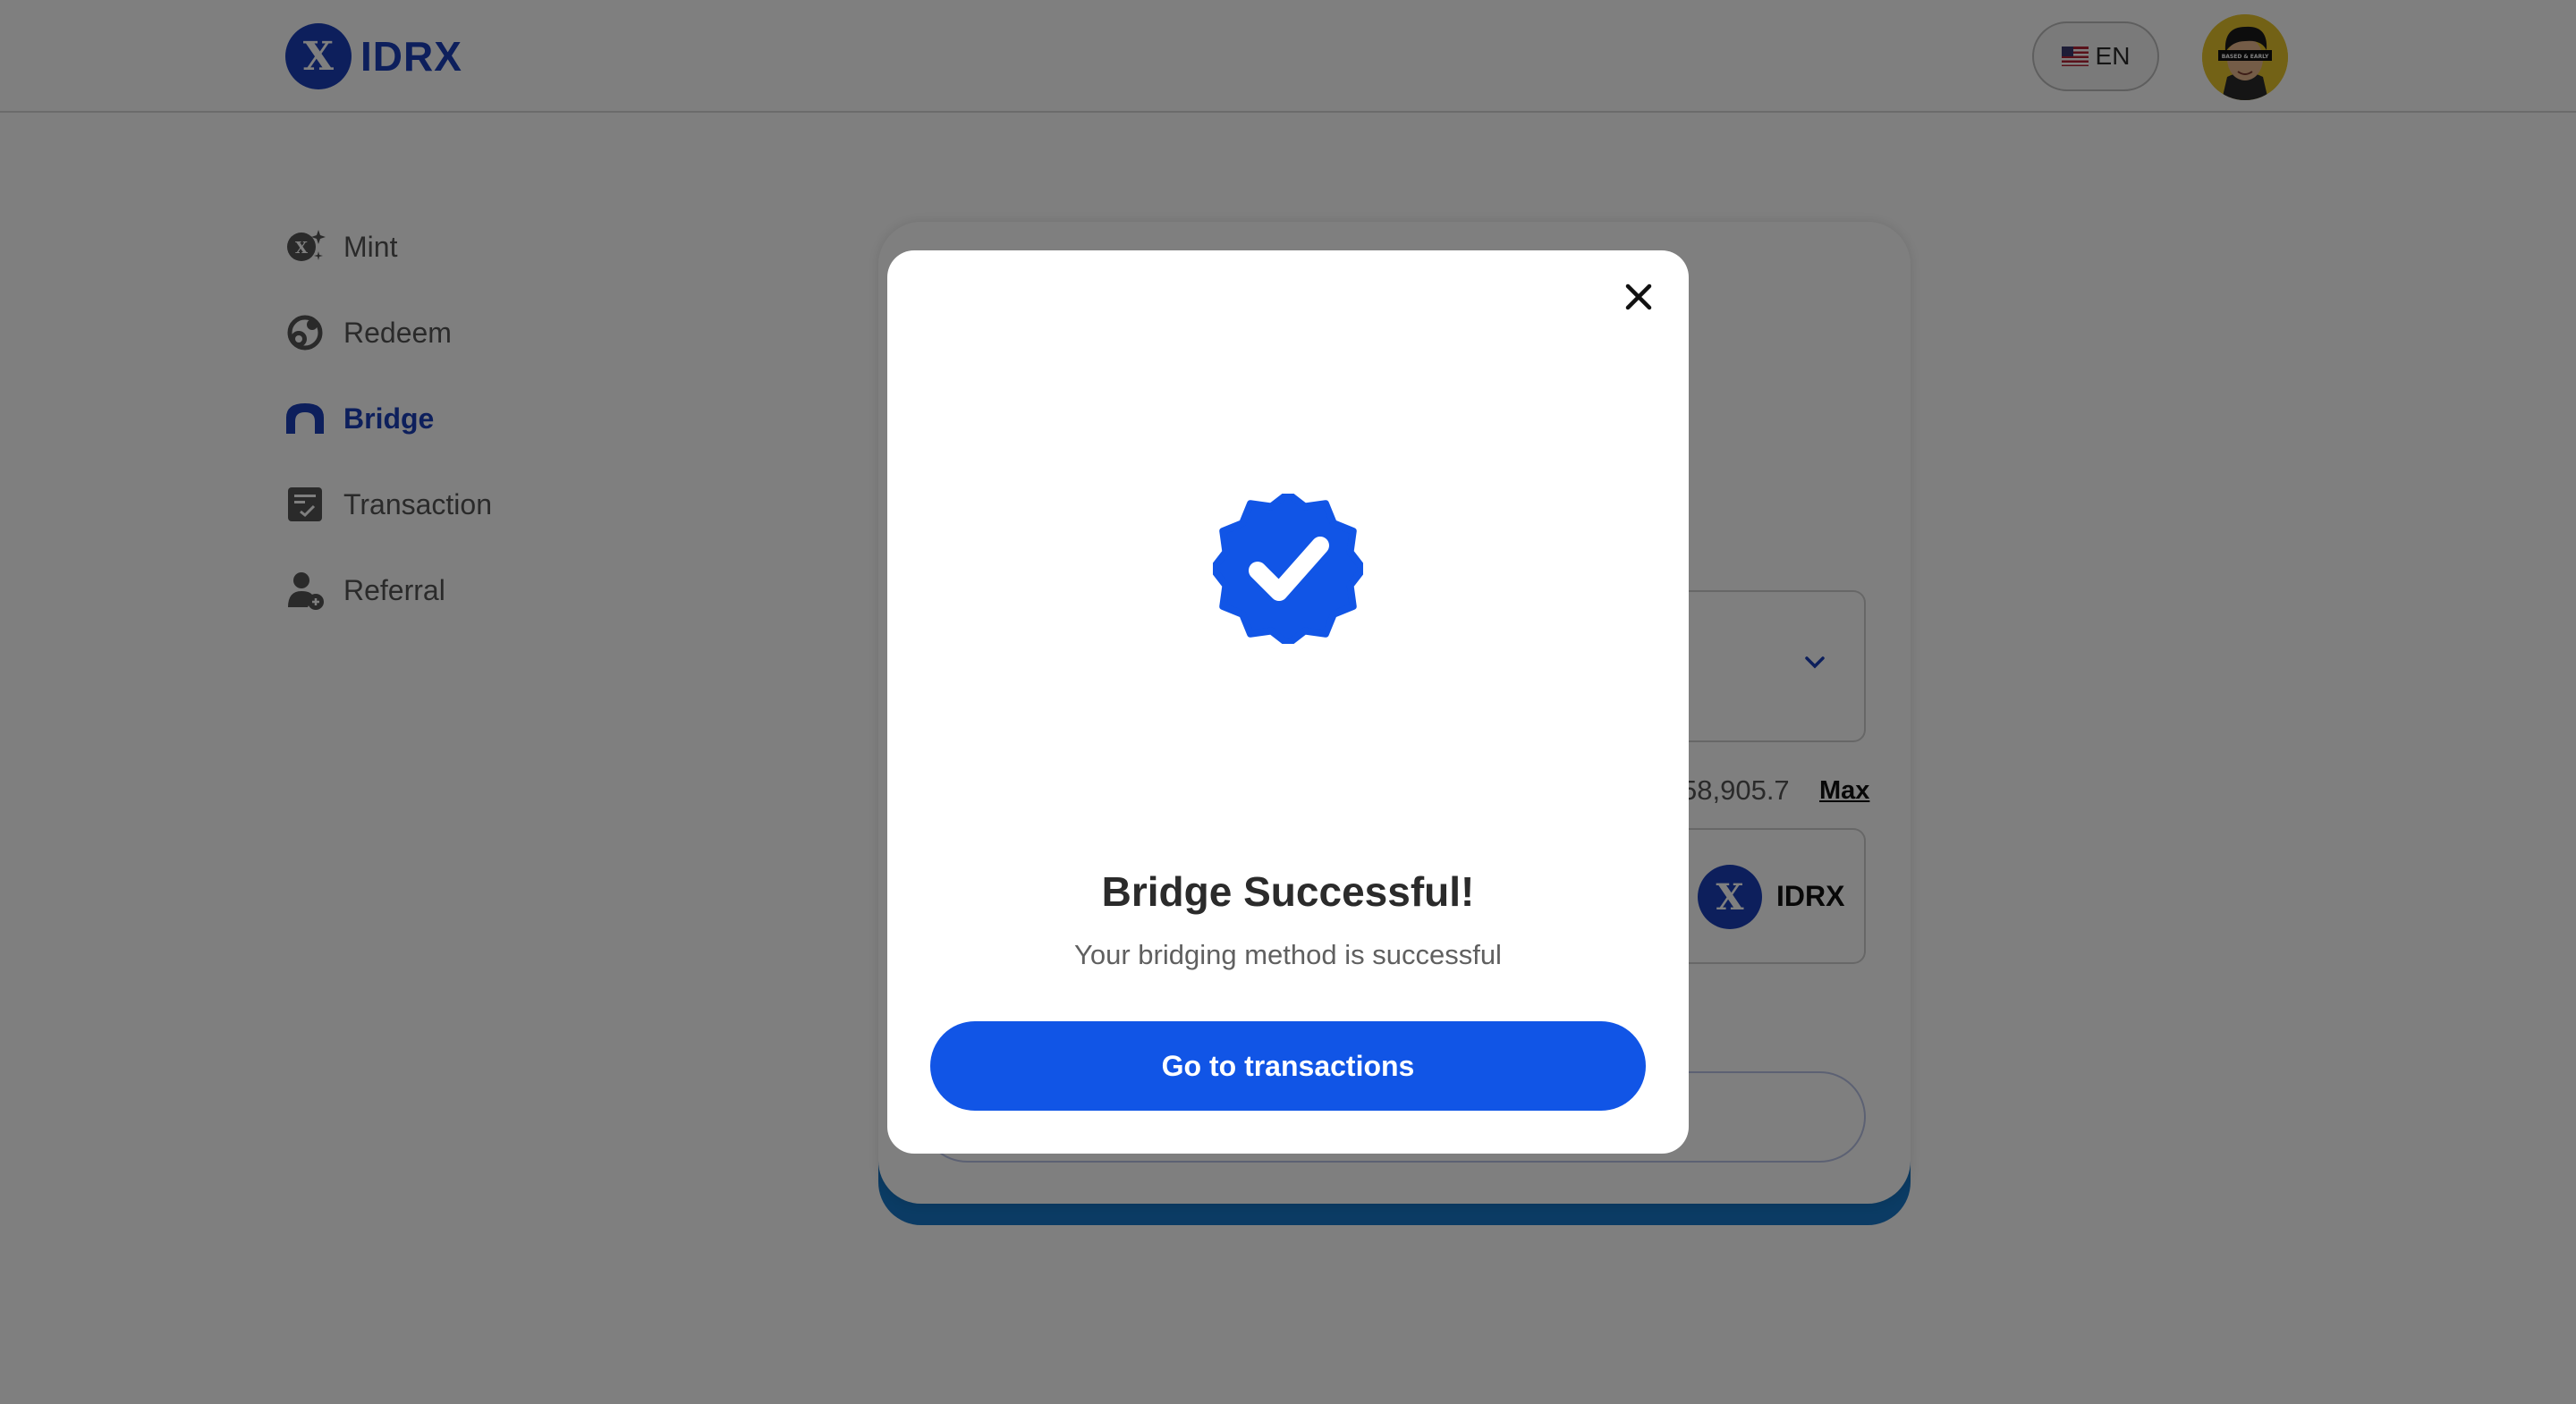  Describe the element at coordinates (1288, 1066) in the screenshot. I see `go-to-transactions-button: Go to transactions` at that location.